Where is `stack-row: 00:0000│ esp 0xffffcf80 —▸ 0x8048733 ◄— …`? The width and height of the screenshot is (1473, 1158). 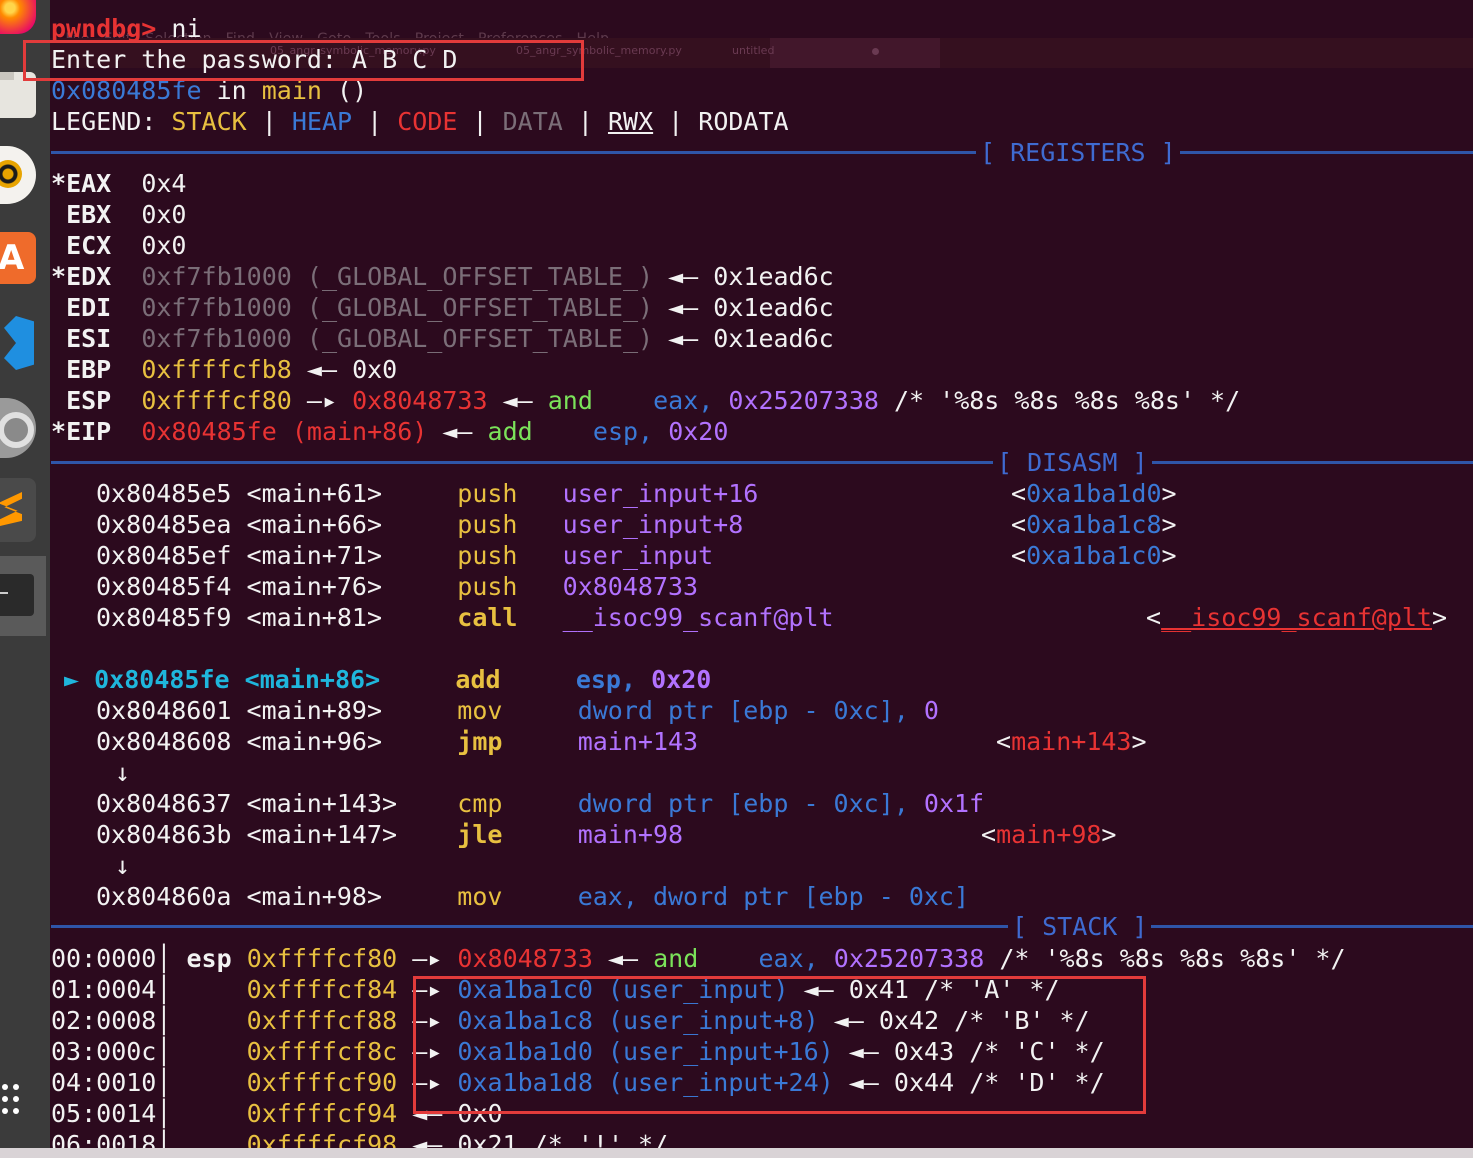 stack-row: 00:0000│ esp 0xffffcf80 —▸ 0x8048733 ◄— … is located at coordinates (698, 958).